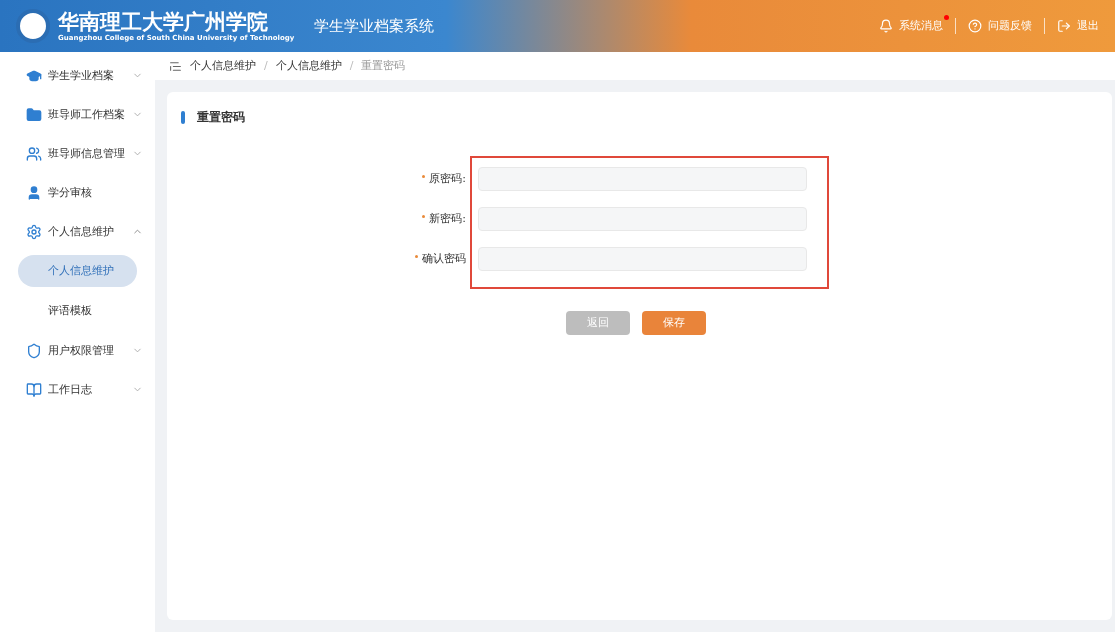 This screenshot has width=1115, height=632. What do you see at coordinates (34, 389) in the screenshot?
I see `book-icon` at bounding box center [34, 389].